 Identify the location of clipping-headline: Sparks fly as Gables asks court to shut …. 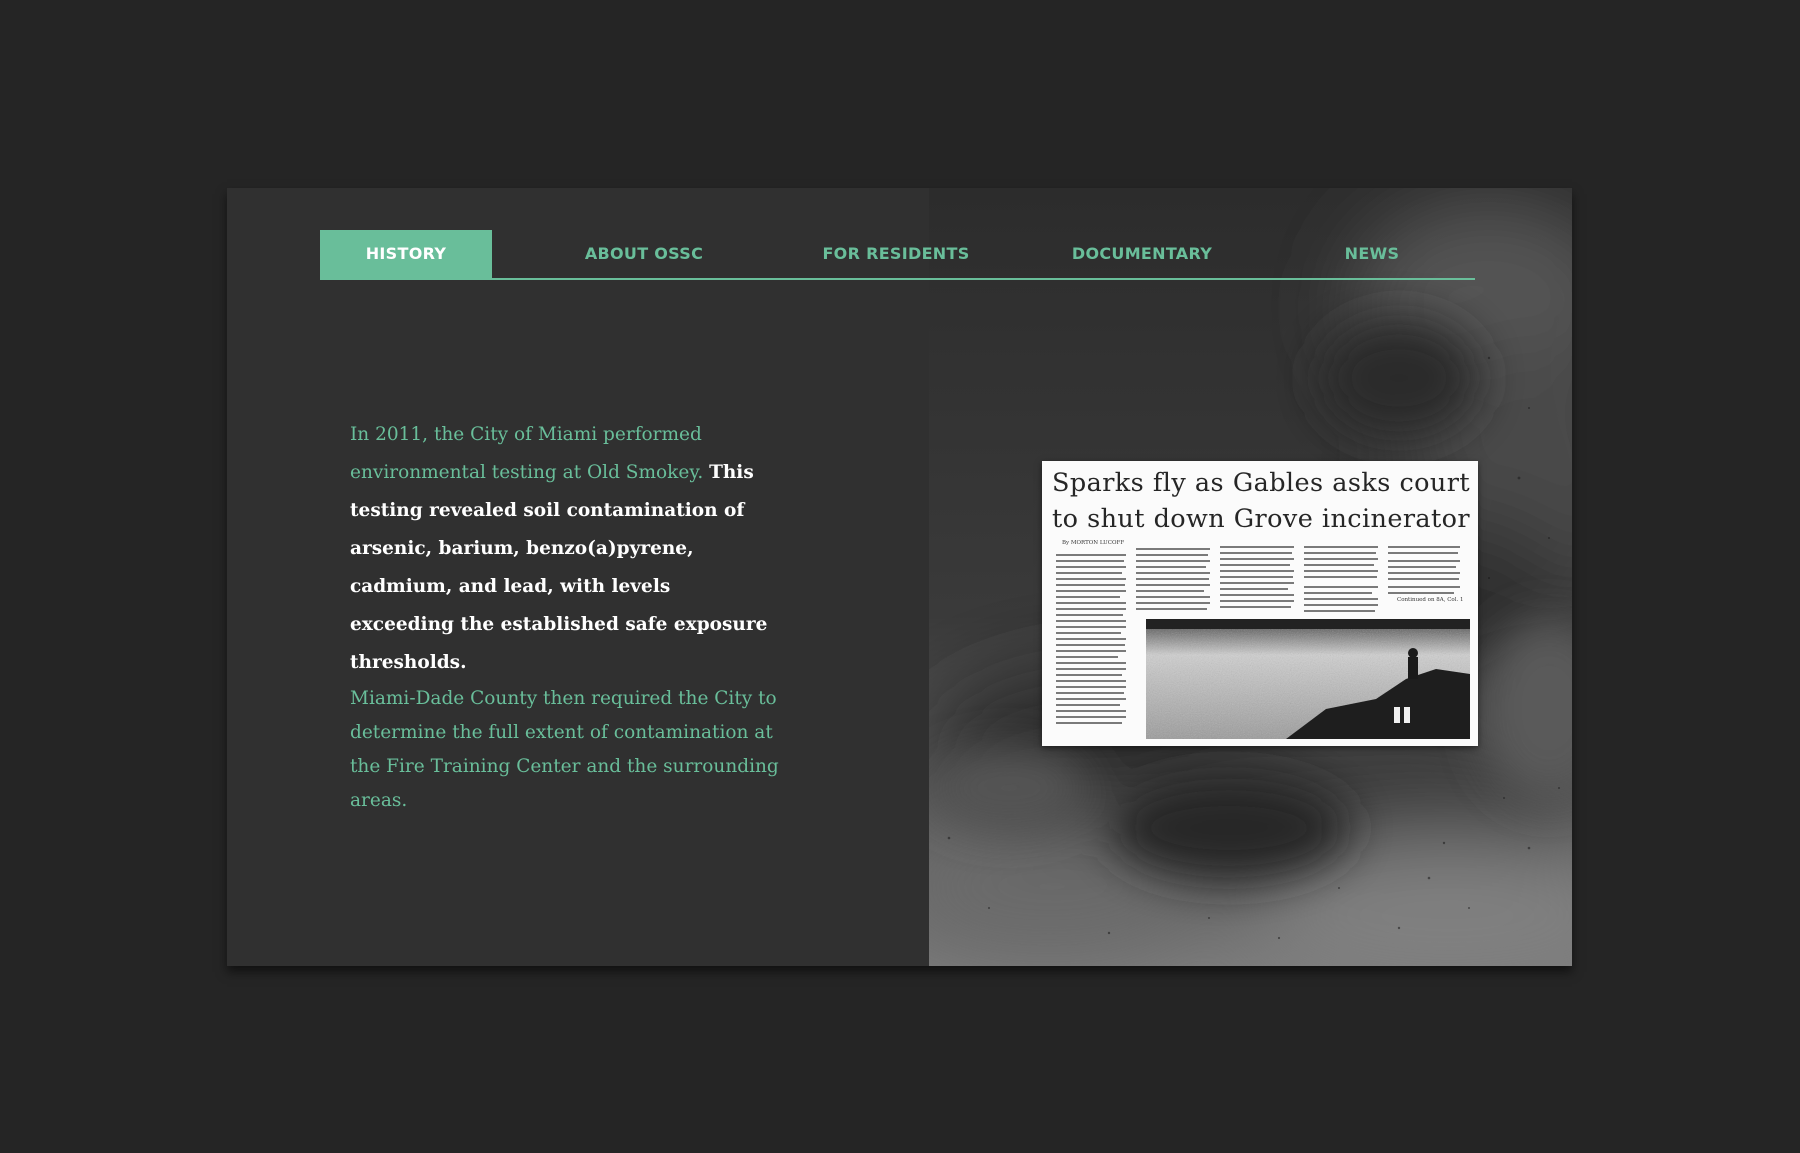
(1261, 501).